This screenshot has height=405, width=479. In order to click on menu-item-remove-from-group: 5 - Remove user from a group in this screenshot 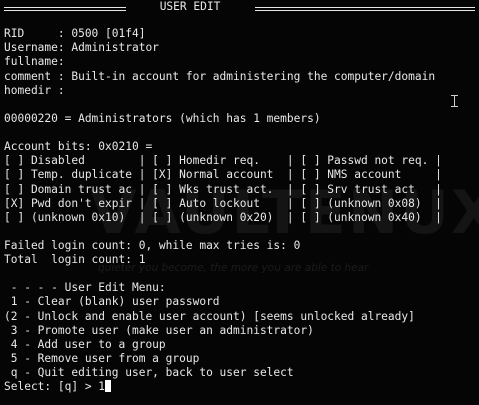, I will do `click(102, 358)`.